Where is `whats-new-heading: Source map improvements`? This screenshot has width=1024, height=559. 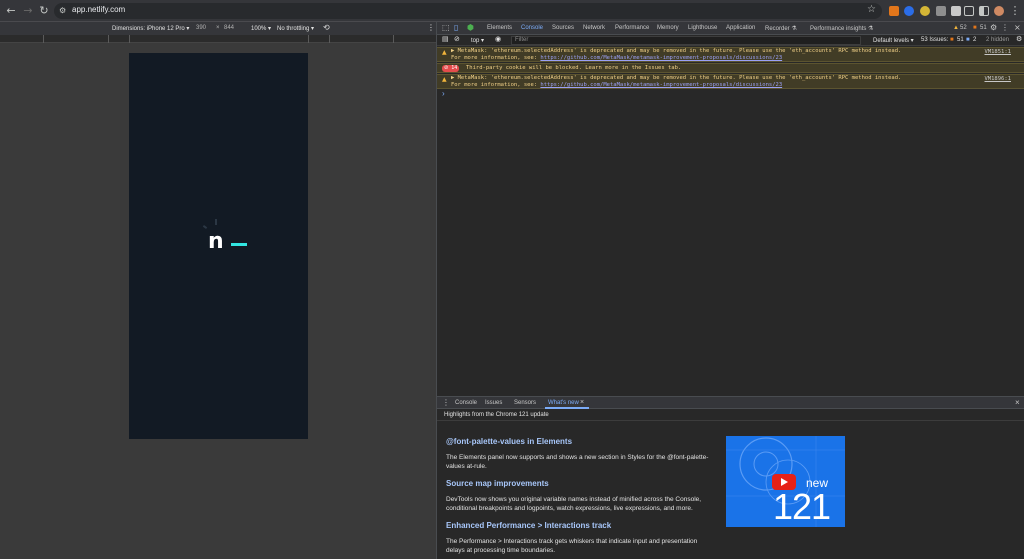 whats-new-heading: Source map improvements is located at coordinates (497, 483).